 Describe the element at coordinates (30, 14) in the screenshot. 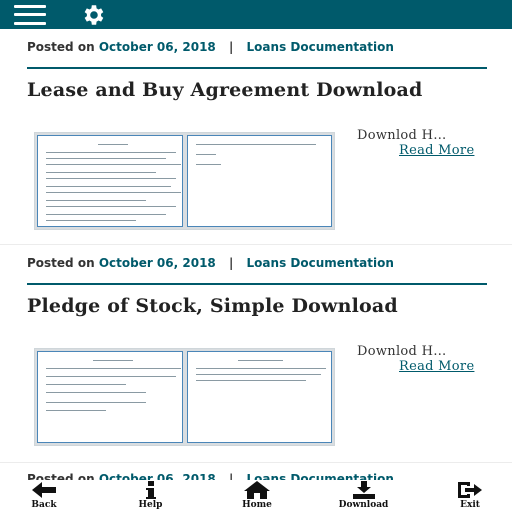

I see `hamburger-menu-icon` at that location.